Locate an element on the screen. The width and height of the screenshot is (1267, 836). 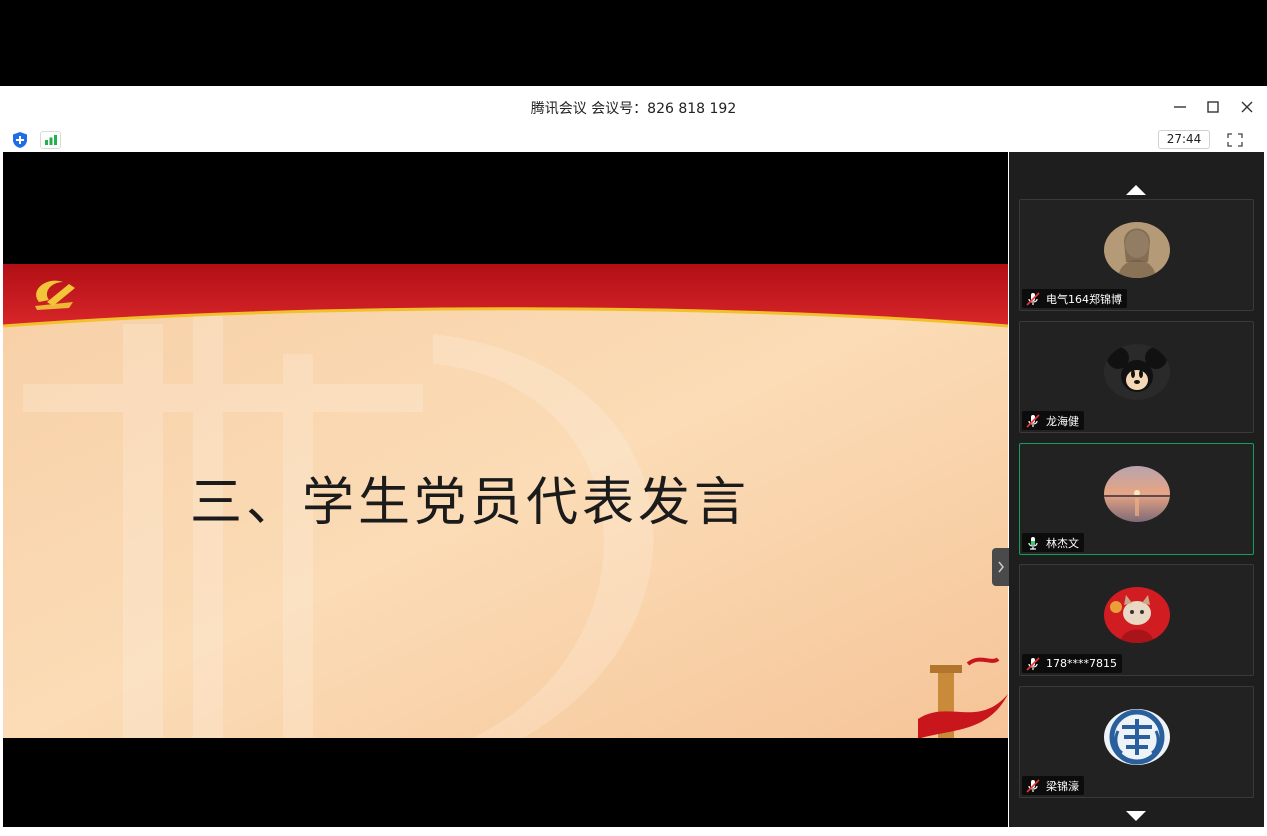
title-bar: 腾讯会议 会议号：826 818 192 is located at coordinates (633, 107).